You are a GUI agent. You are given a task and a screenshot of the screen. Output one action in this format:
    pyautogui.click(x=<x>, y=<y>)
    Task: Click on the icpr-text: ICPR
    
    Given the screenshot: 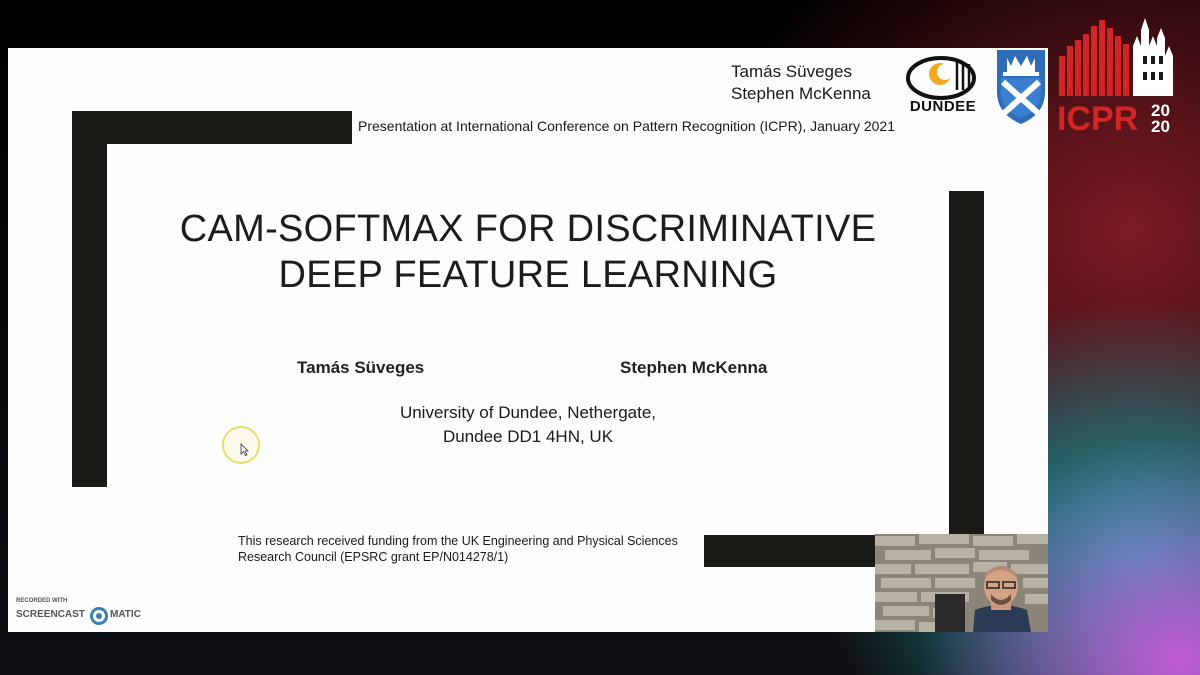 What is the action you would take?
    pyautogui.click(x=1097, y=118)
    